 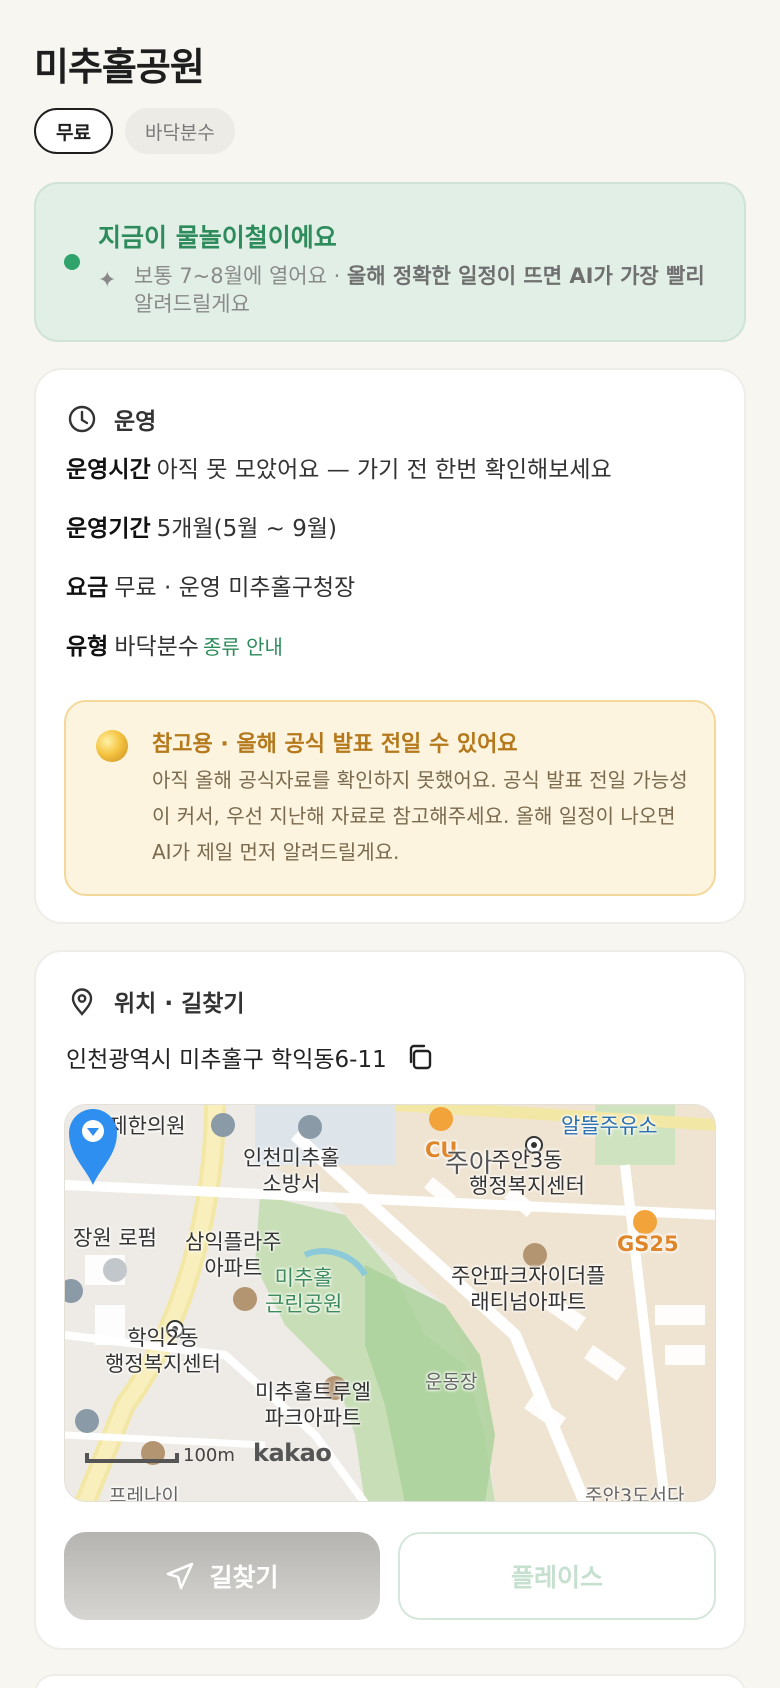 I want to click on tag-chips: 무료 바닥분수, so click(x=134, y=131).